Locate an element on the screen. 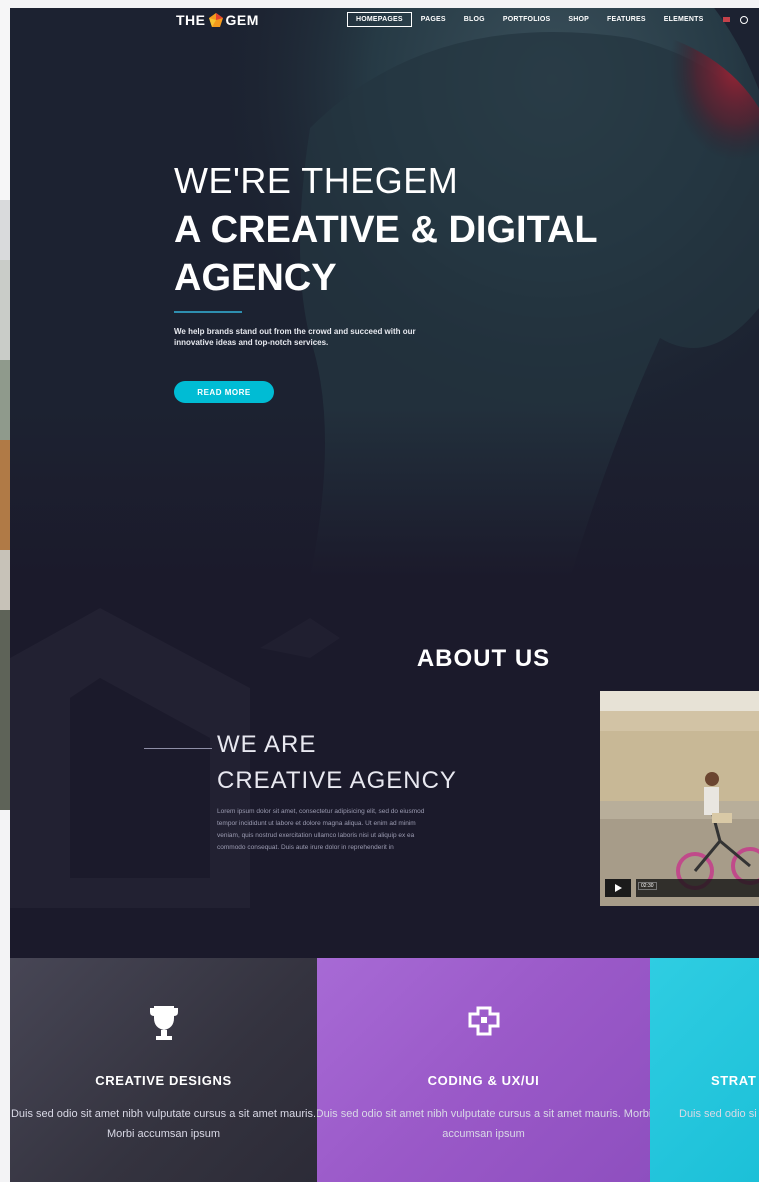 Image resolution: width=759 pixels, height=1182 pixels. nav-shop: SHOP is located at coordinates (578, 19).